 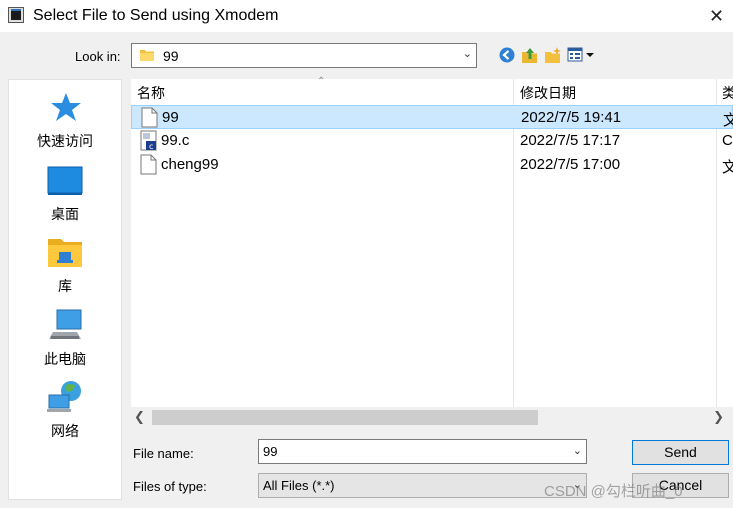 What do you see at coordinates (65, 359) in the screenshot?
I see `place-label: 此电脑` at bounding box center [65, 359].